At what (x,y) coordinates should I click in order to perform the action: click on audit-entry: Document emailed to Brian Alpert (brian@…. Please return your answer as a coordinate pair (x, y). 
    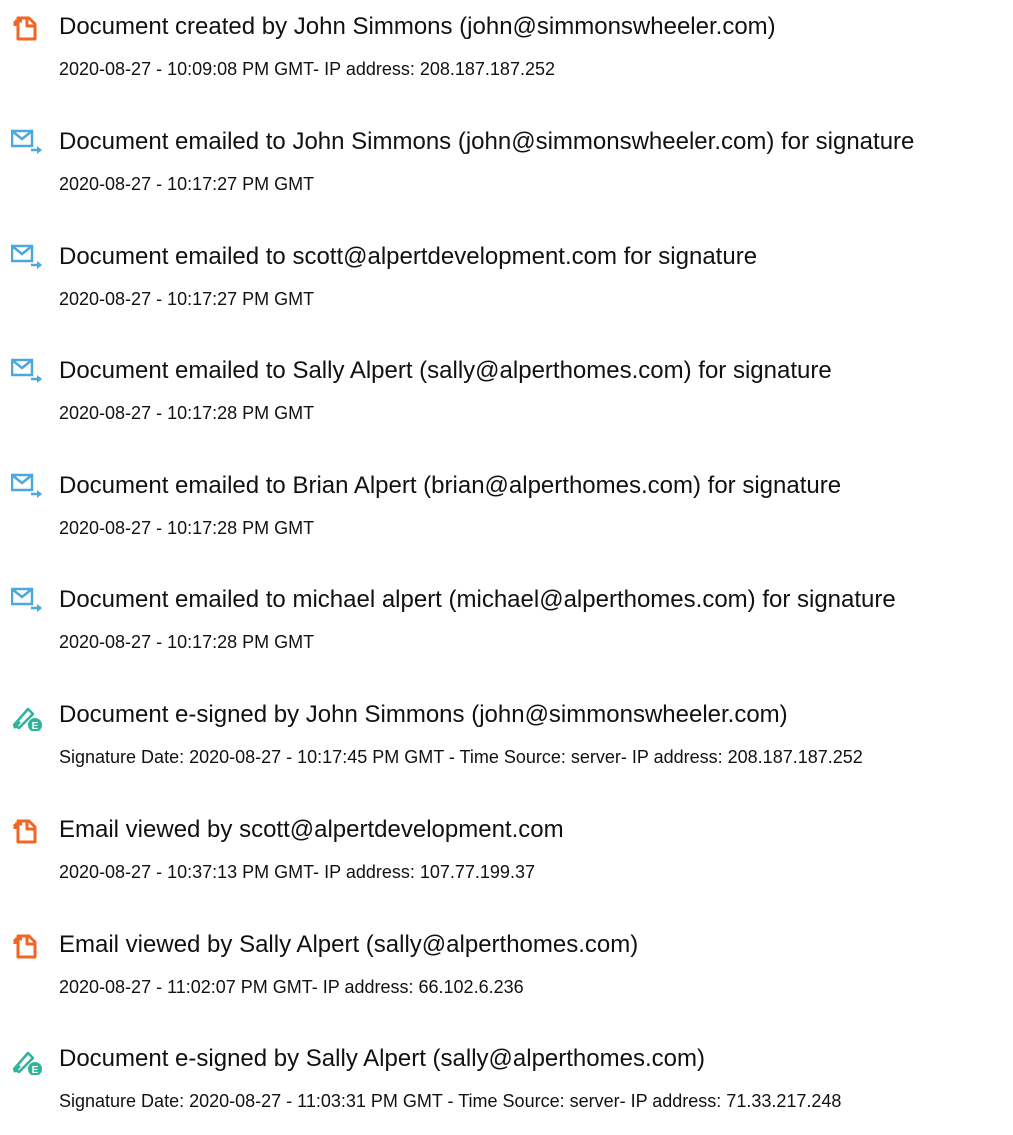
    Looking at the image, I should click on (506, 512).